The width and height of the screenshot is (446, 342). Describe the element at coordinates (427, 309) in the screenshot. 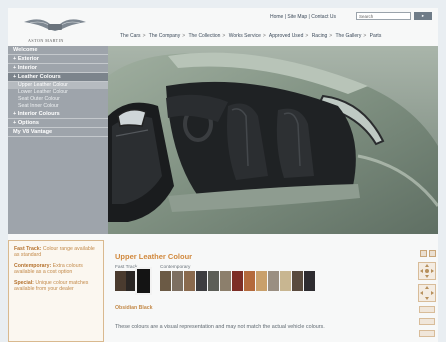

I see `zoom-in-button` at that location.